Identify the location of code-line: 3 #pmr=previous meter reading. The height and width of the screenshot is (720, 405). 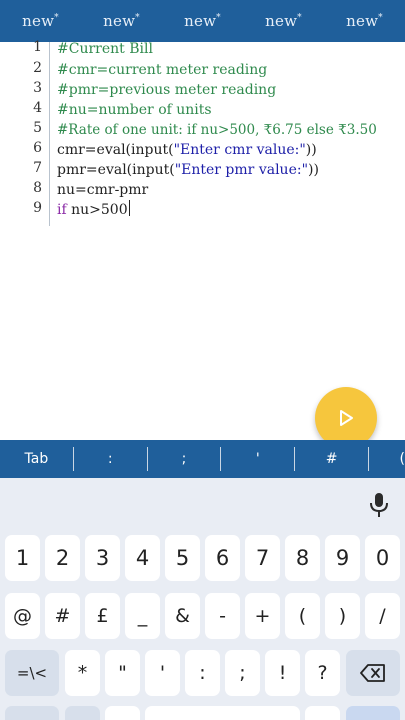
(202, 90).